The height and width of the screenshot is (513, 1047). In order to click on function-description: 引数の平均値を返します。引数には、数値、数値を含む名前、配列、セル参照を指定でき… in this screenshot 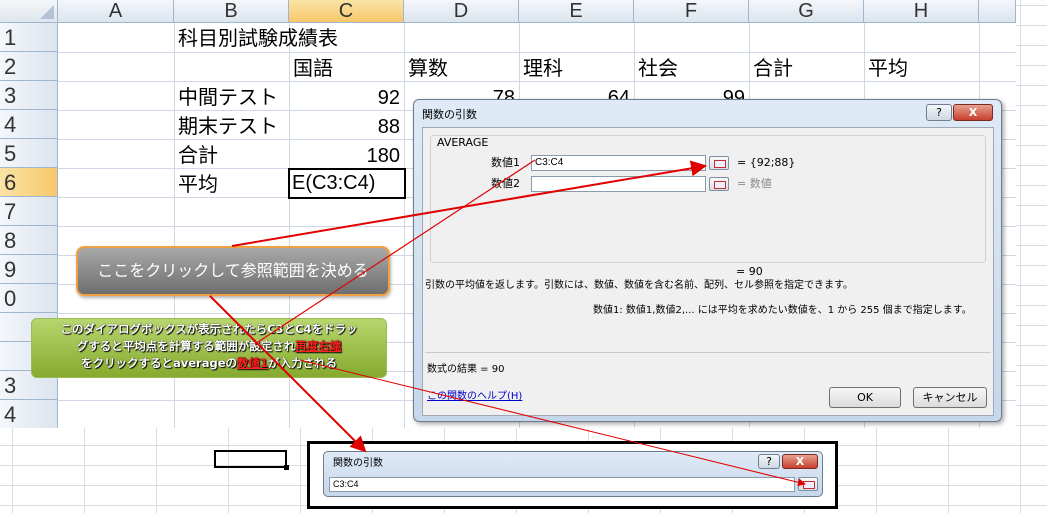, I will do `click(639, 285)`.